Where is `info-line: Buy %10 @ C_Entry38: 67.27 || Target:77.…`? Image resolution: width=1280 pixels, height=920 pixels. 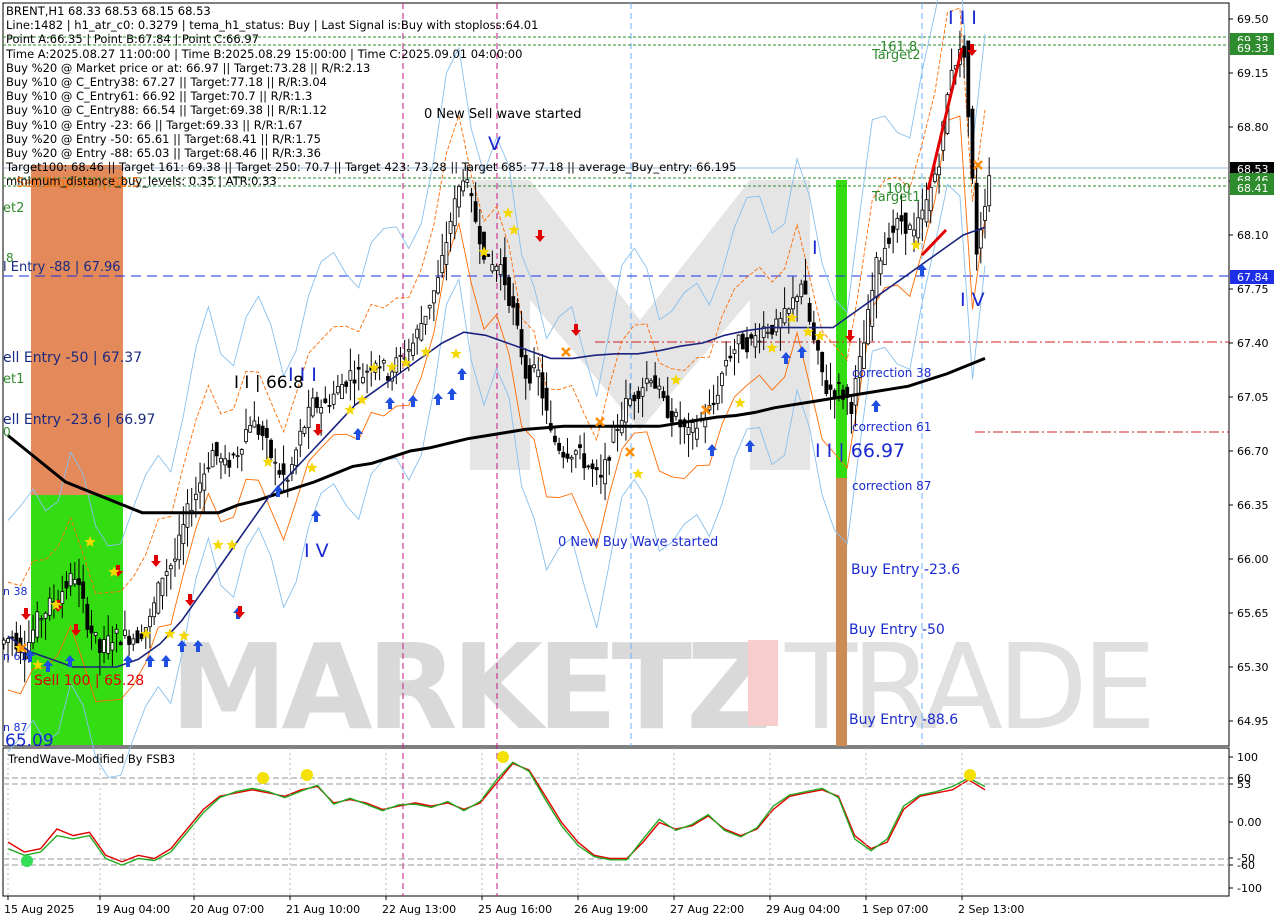
info-line: Buy %10 @ C_Entry38: 67.27 || Target:77.… is located at coordinates (166, 82).